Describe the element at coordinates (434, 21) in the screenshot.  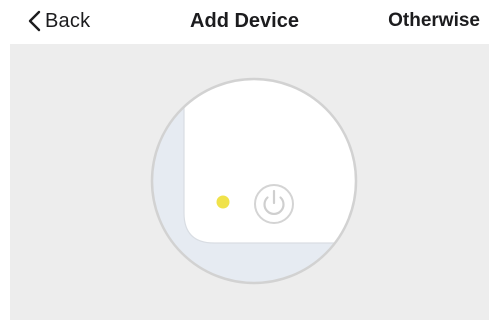
I see `otherwise-button: Otherwise` at that location.